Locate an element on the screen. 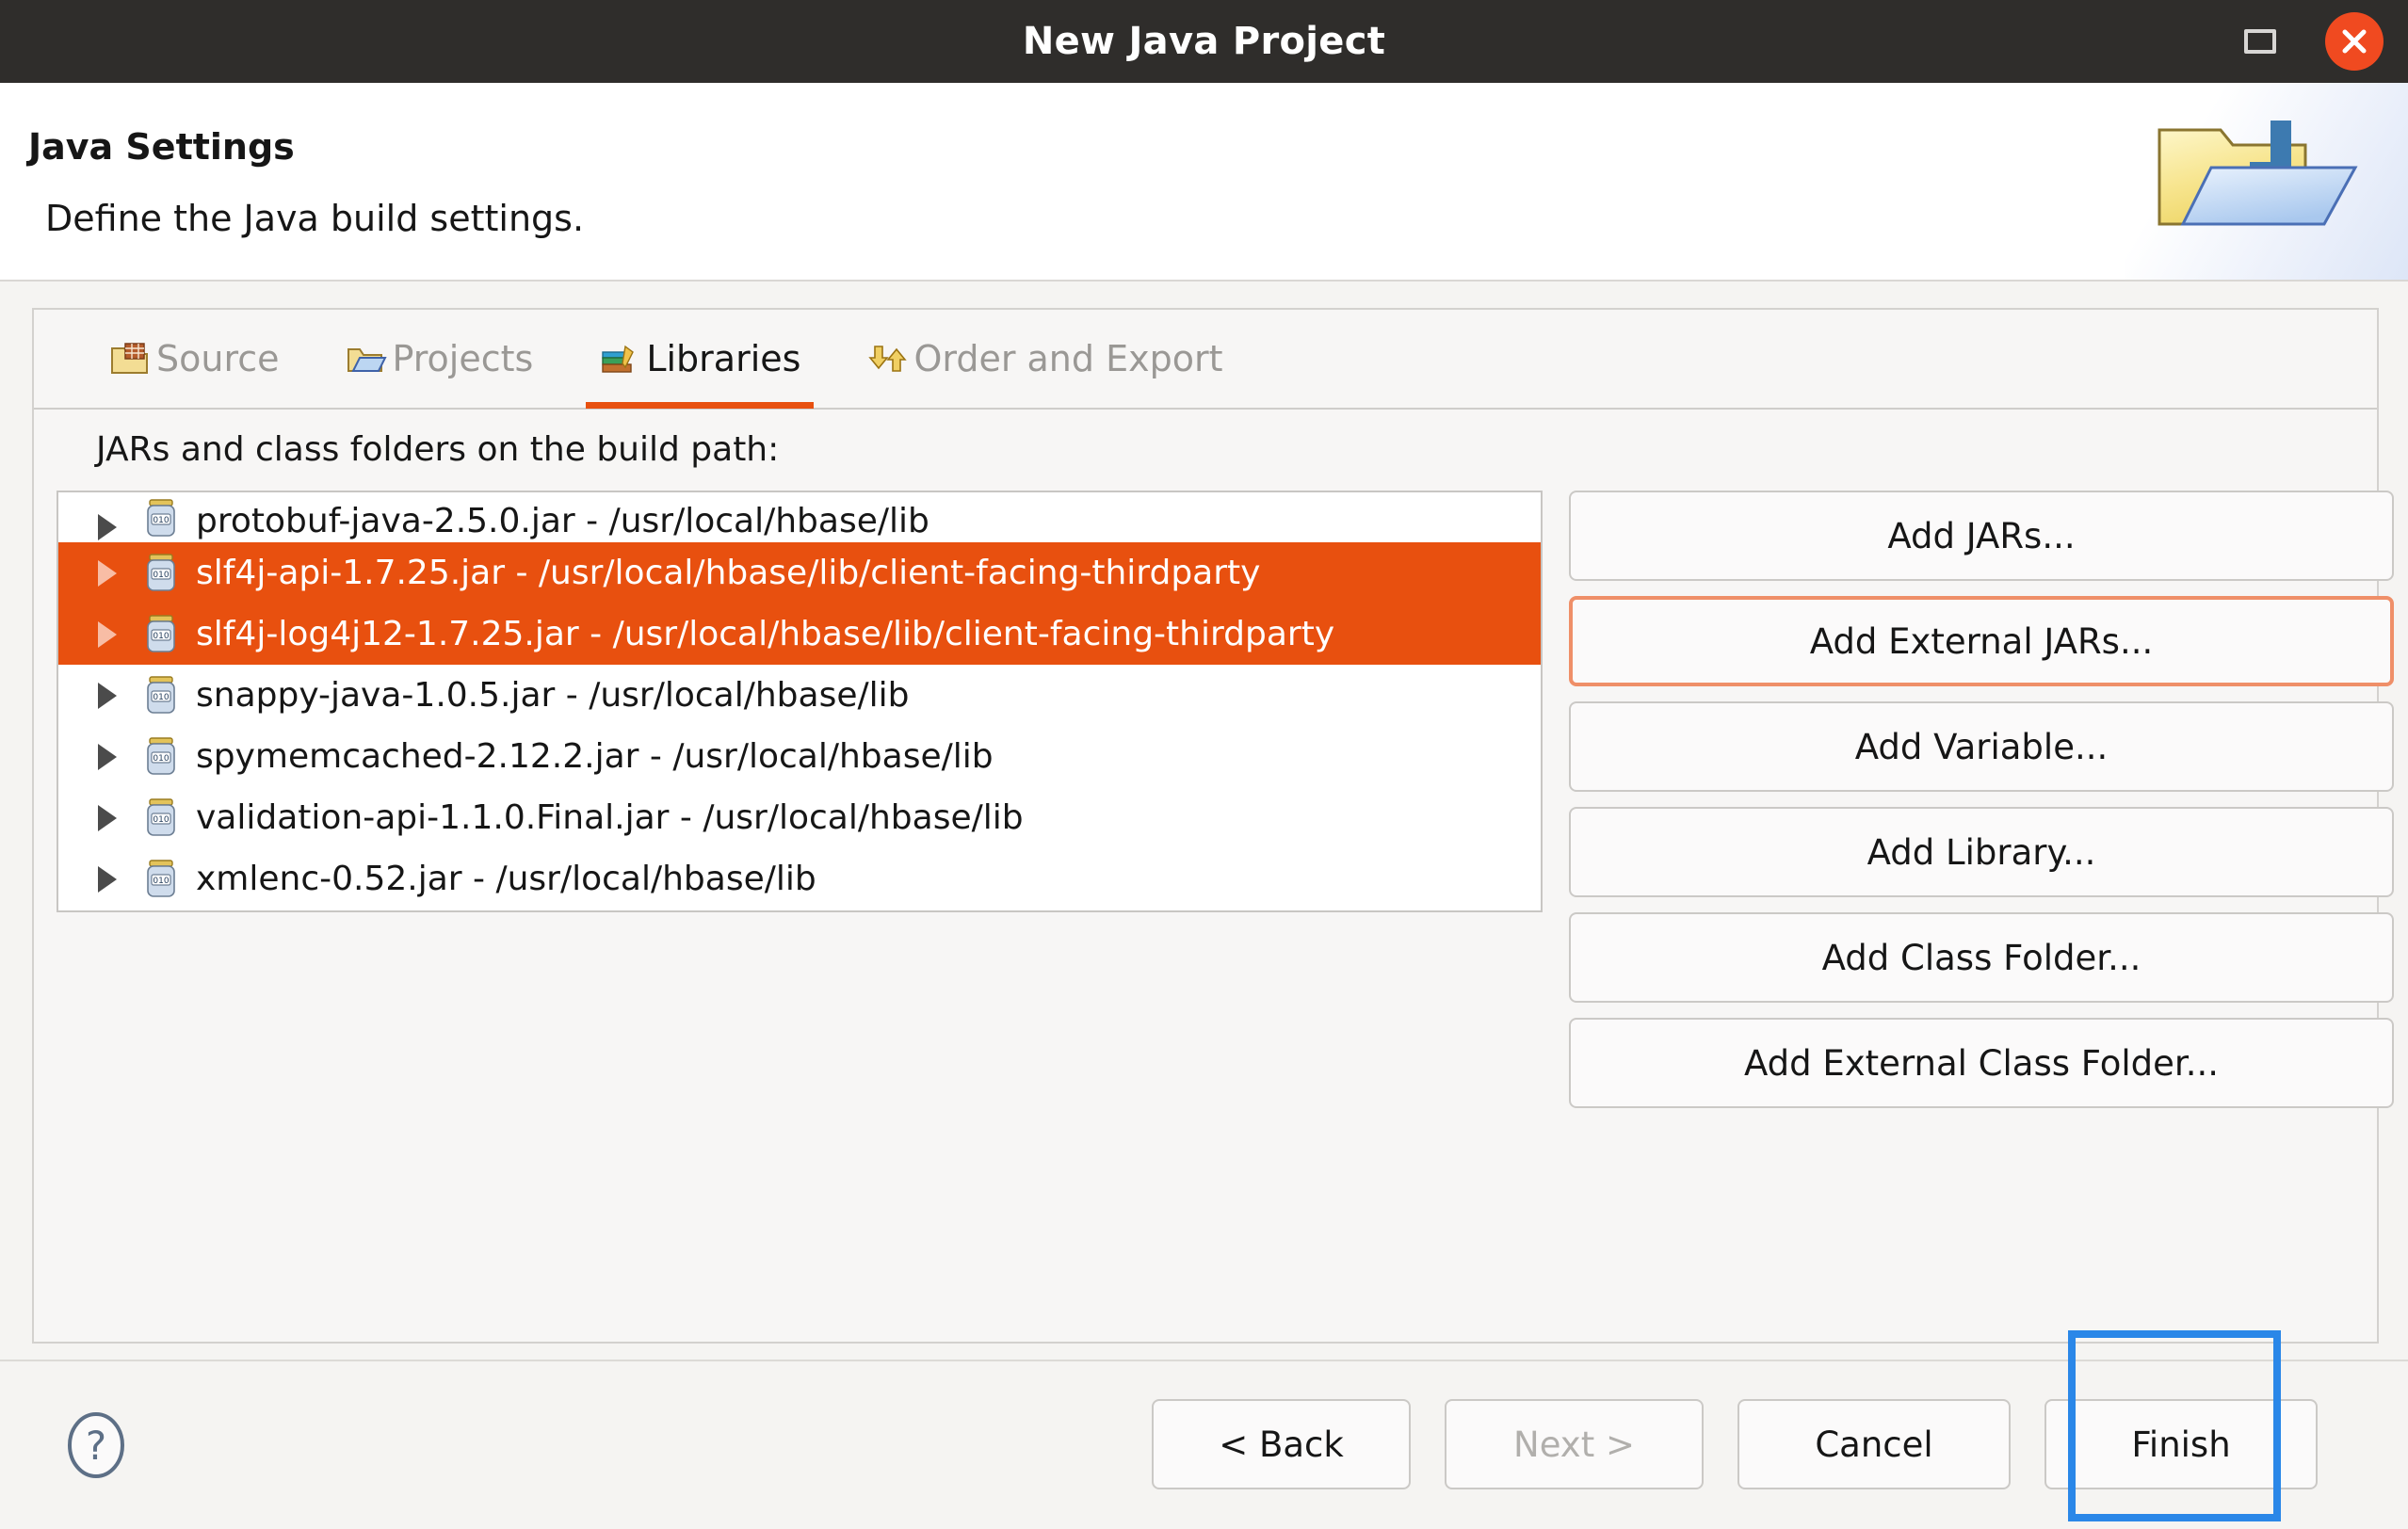 This screenshot has height=1529, width=2408. dialog-footer: ? < Back Next > Cancel Finish is located at coordinates (1204, 1444).